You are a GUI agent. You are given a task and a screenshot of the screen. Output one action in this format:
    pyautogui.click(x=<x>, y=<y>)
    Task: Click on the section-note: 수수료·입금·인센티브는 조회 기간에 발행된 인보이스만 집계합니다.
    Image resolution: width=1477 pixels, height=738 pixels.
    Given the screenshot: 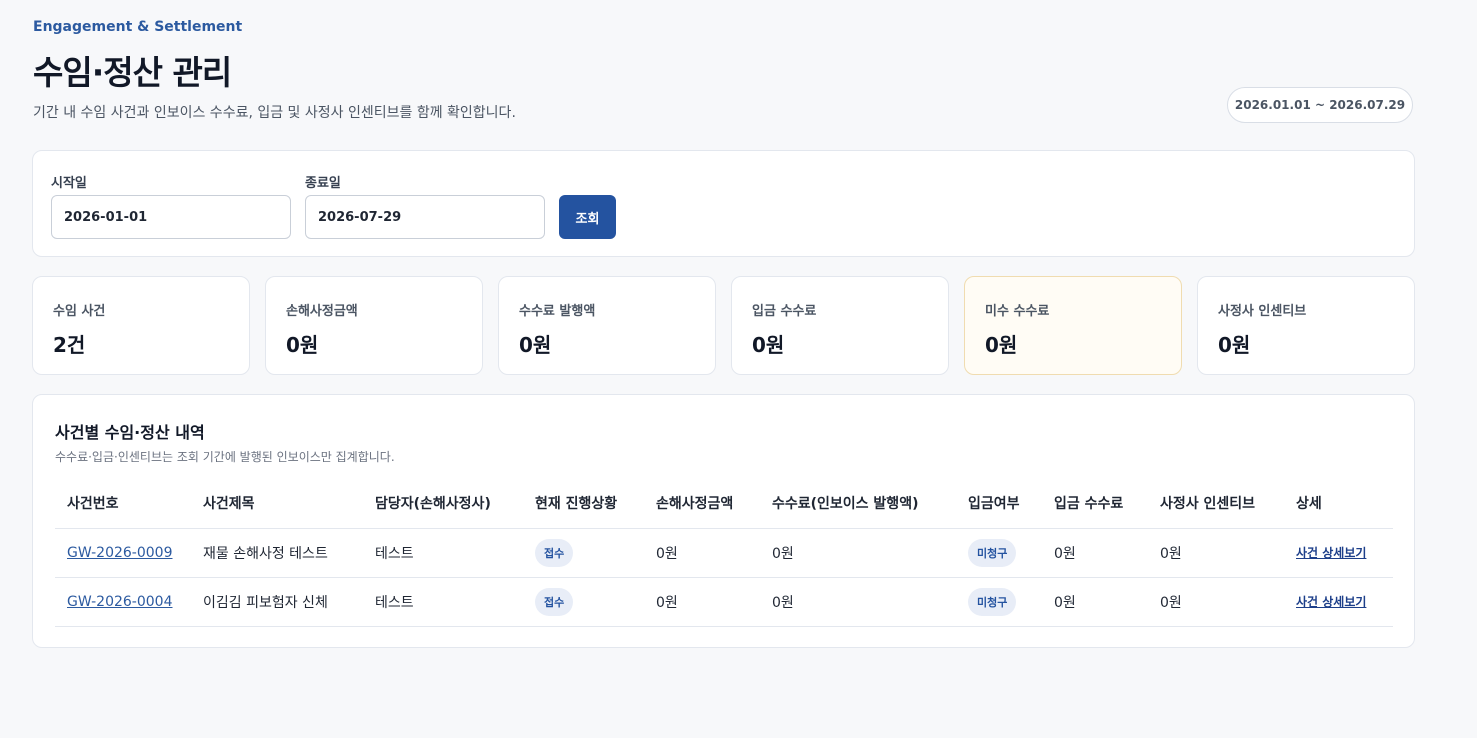 What is the action you would take?
    pyautogui.click(x=225, y=457)
    